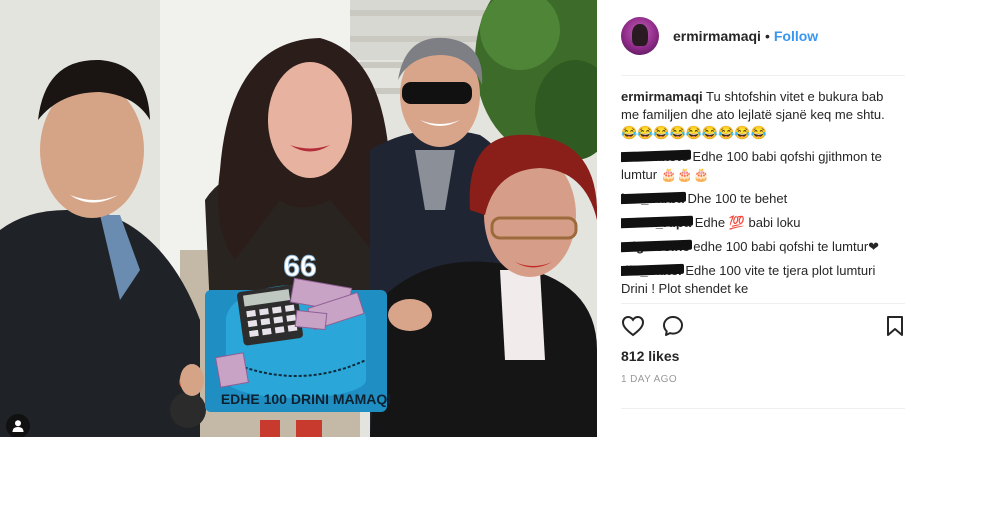 The width and height of the screenshot is (1007, 507). I want to click on comment-username: tikt_baitei, so click(651, 270).